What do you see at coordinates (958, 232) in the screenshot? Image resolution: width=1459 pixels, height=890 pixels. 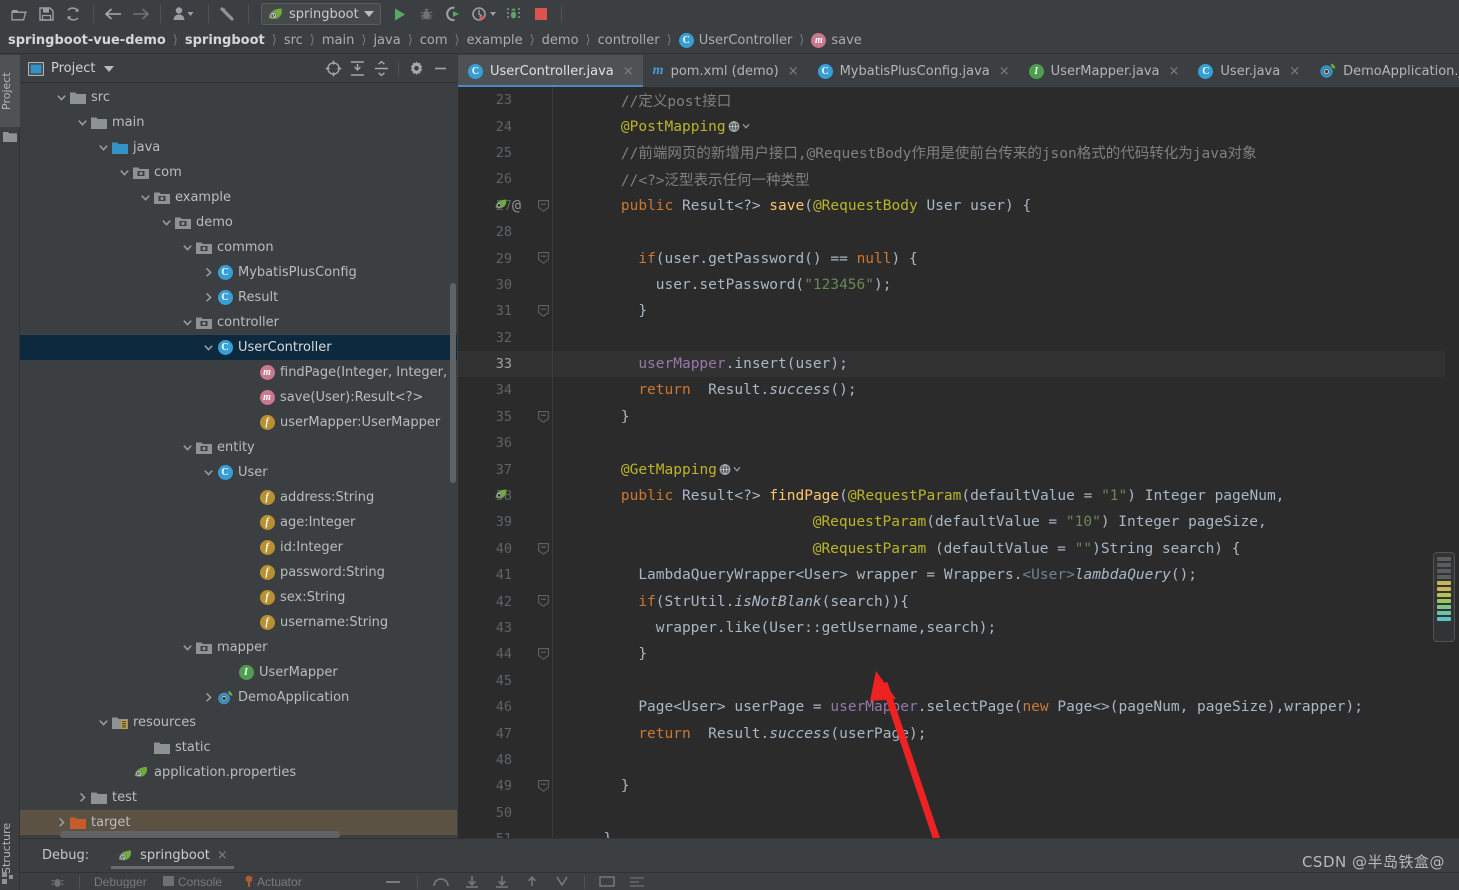 I see `code-line: 28` at bounding box center [958, 232].